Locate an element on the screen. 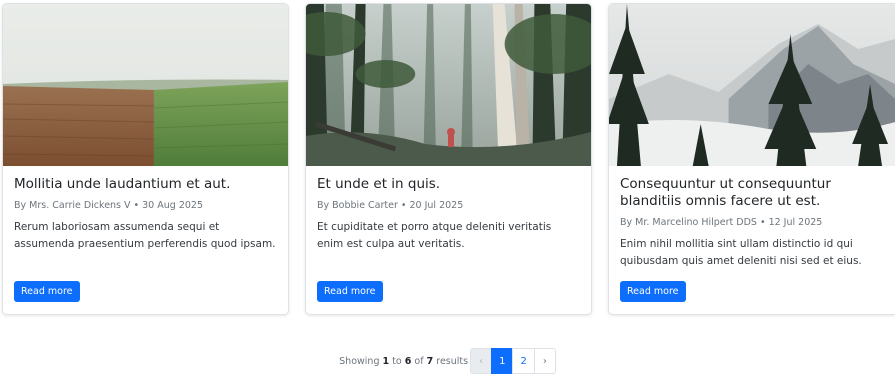 The height and width of the screenshot is (377, 895). post-date: 12 Jul 2025 is located at coordinates (795, 222).